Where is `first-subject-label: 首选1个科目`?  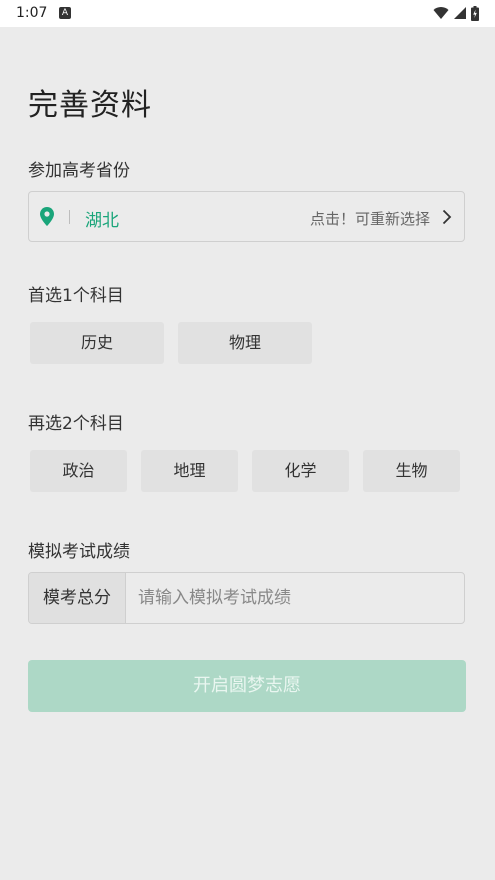
first-subject-label: 首选1个科目 is located at coordinates (76, 296).